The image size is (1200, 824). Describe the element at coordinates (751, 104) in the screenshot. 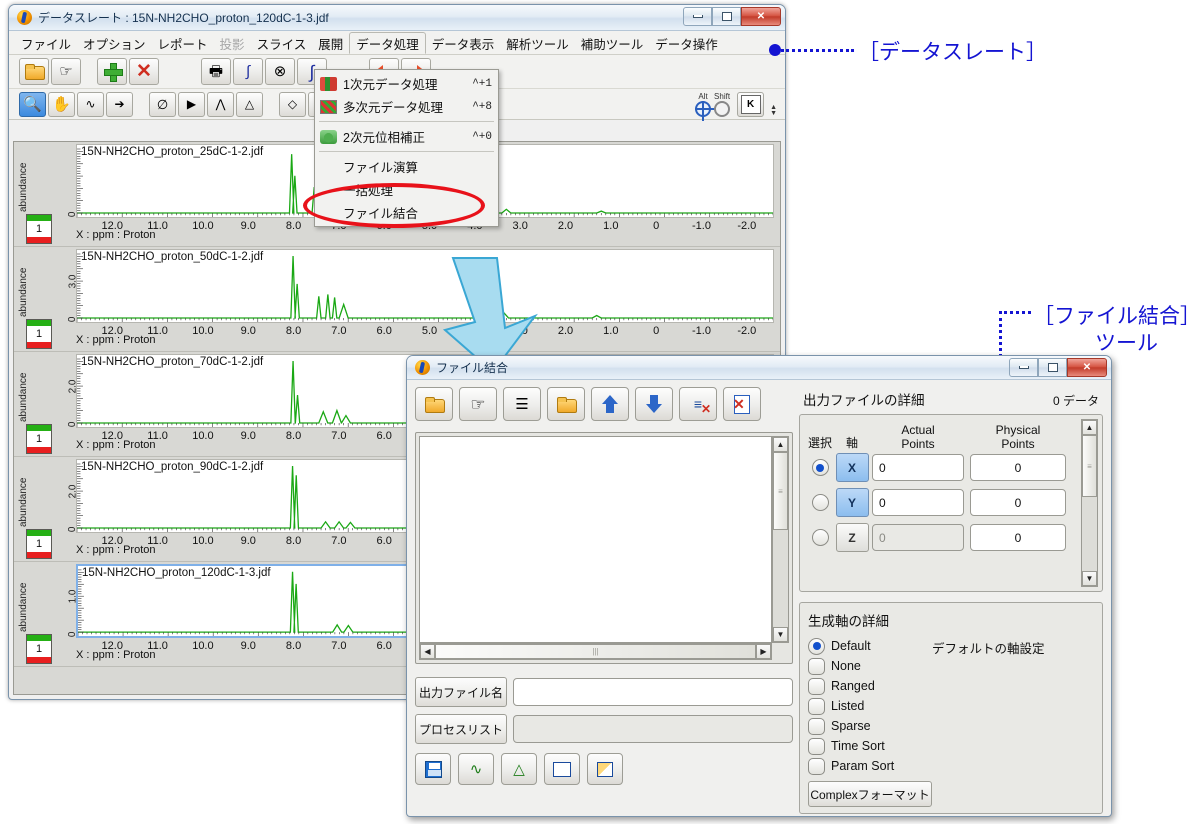

I see `key-mode-button: K` at that location.